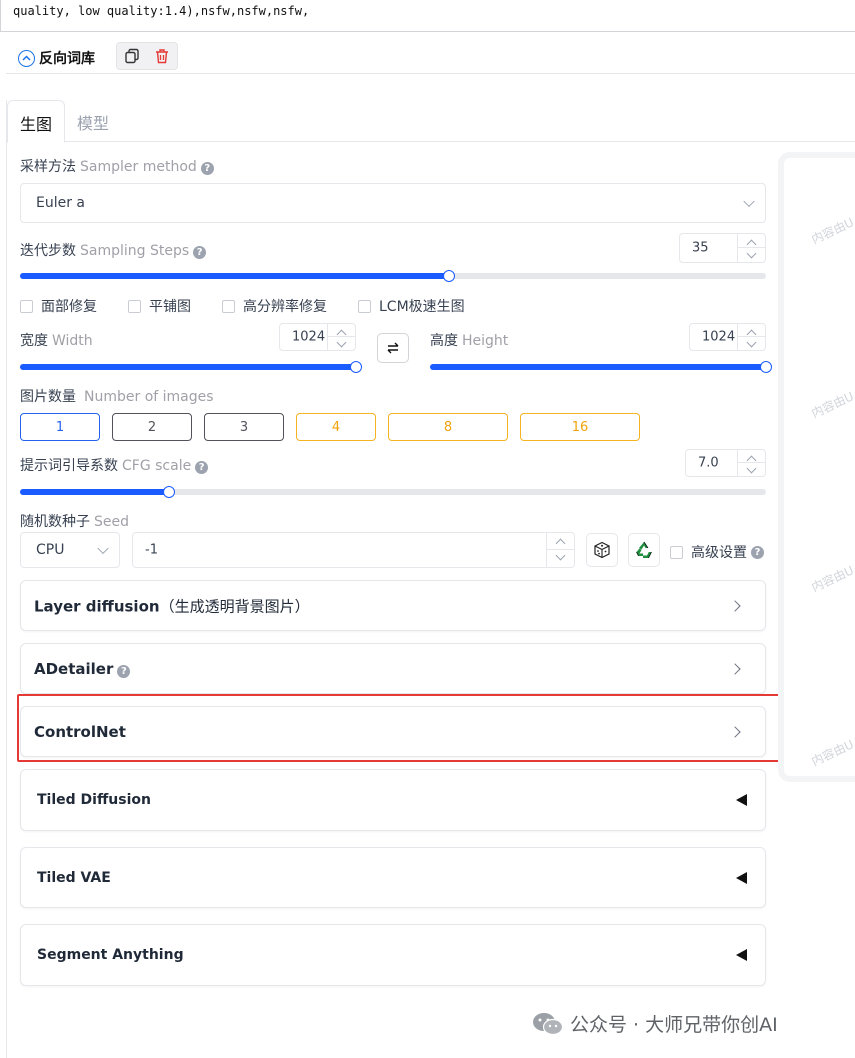 Image resolution: width=855 pixels, height=1058 pixels. I want to click on sampler-value: Euler a, so click(61, 203).